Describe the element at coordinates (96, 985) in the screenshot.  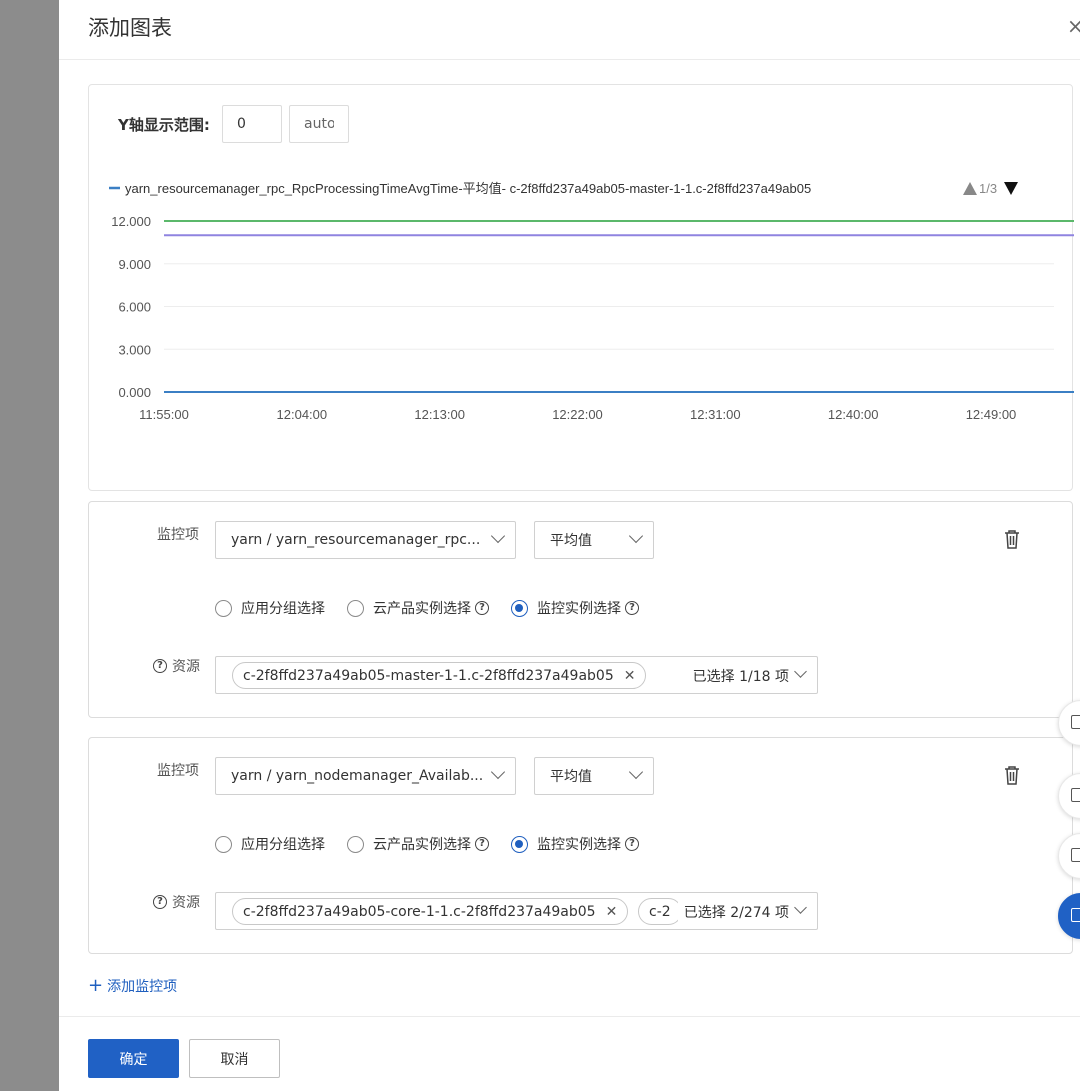
I see `plus-icon: +` at that location.